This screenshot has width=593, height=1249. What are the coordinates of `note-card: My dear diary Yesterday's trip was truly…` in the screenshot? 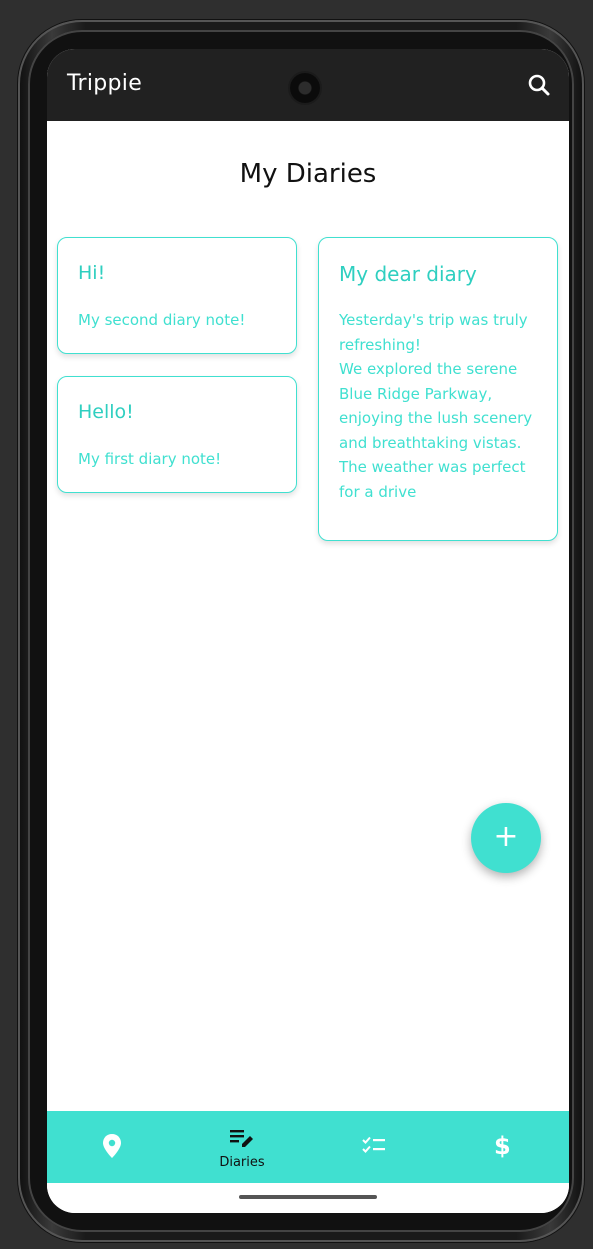 It's located at (438, 389).